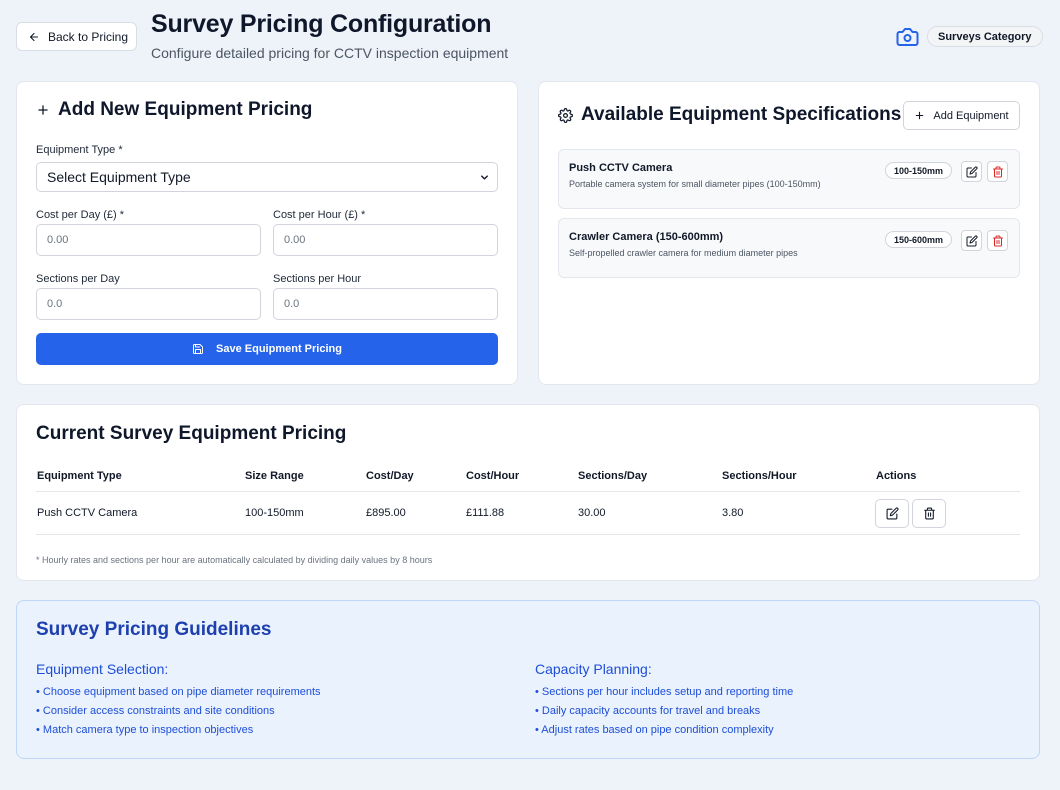  I want to click on sections-per-hour-label: Sections per Hour, so click(317, 279).